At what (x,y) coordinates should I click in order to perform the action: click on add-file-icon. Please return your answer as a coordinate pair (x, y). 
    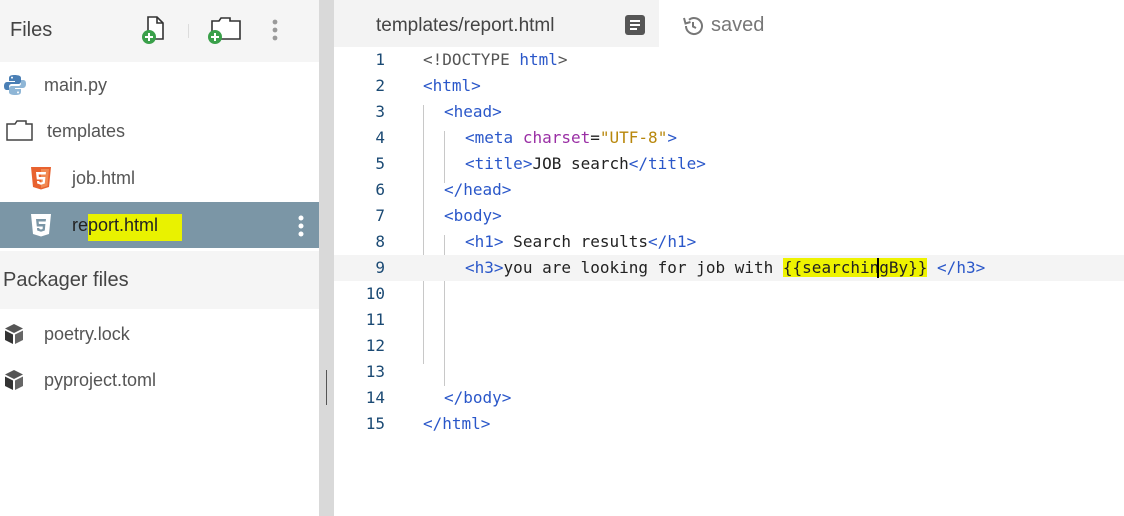
    Looking at the image, I should click on (155, 30).